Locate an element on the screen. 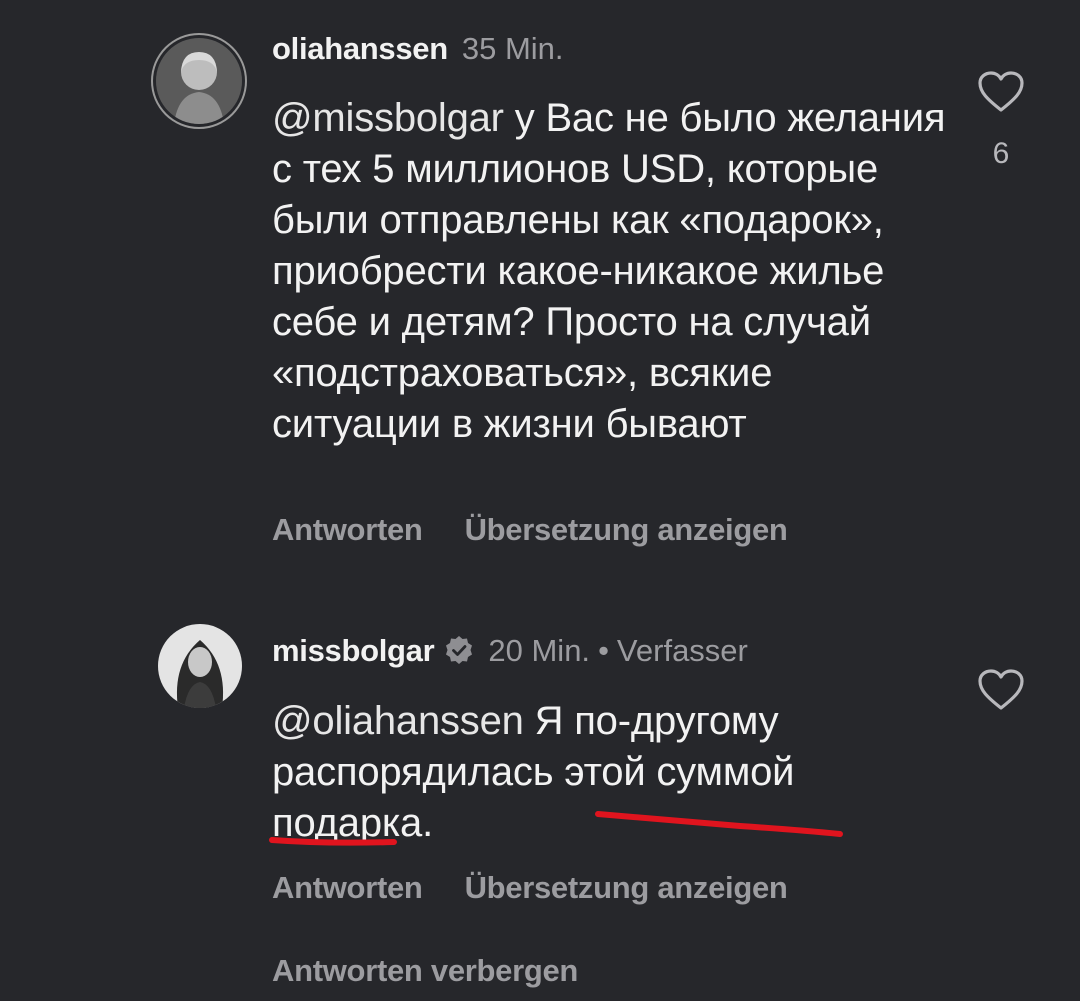 The image size is (1080, 1001). timestamp: 20 Min. is located at coordinates (539, 650).